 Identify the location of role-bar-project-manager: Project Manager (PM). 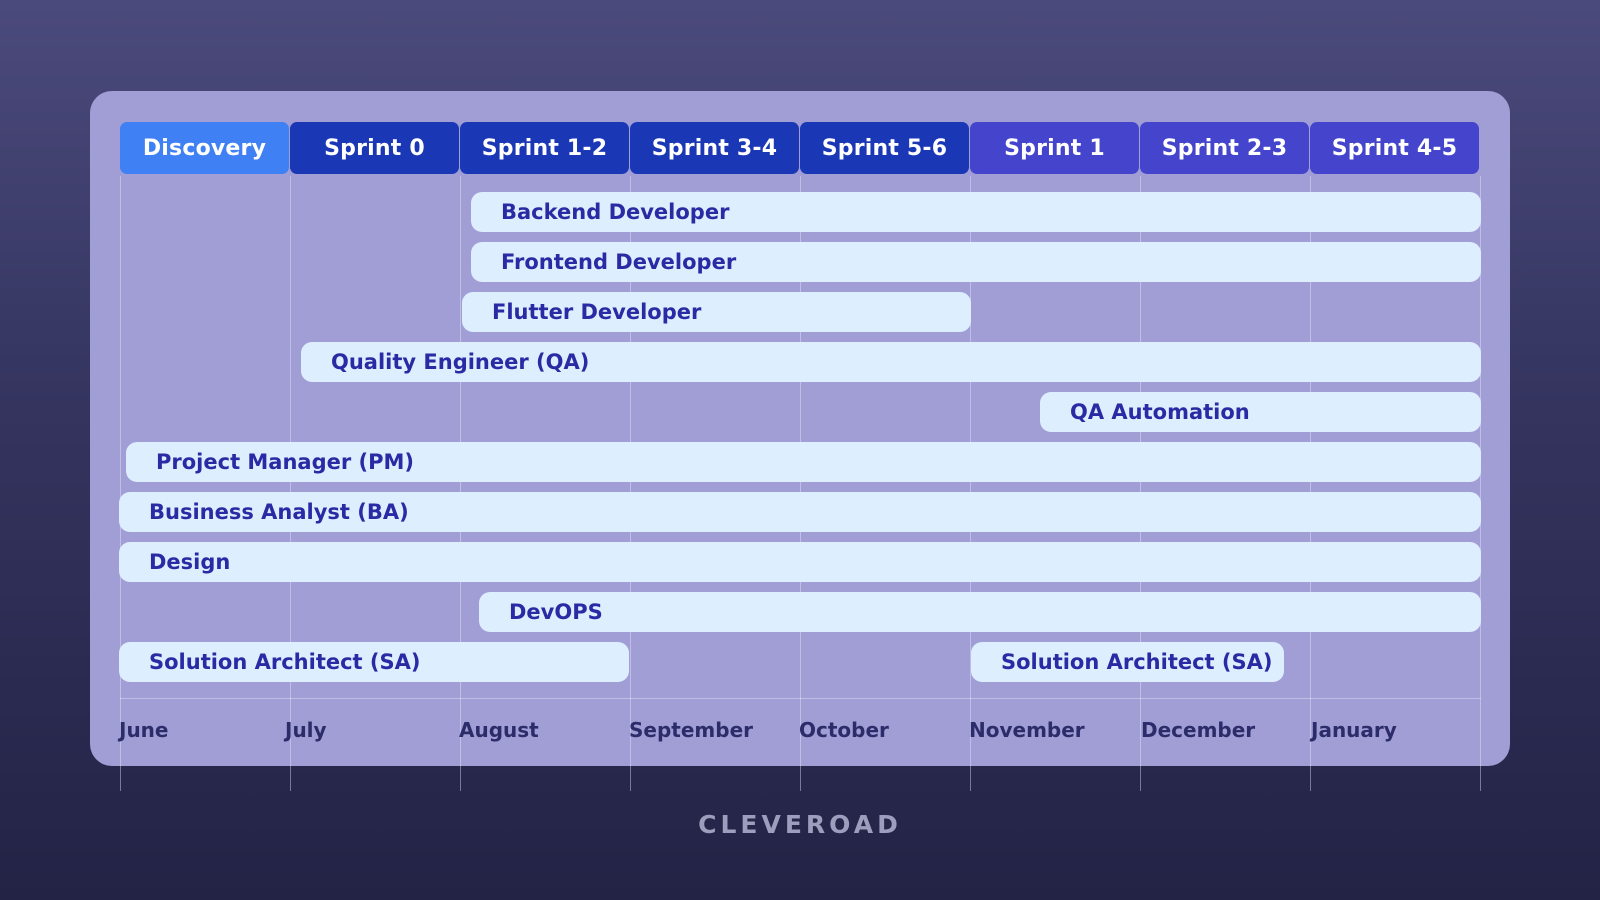
(803, 462).